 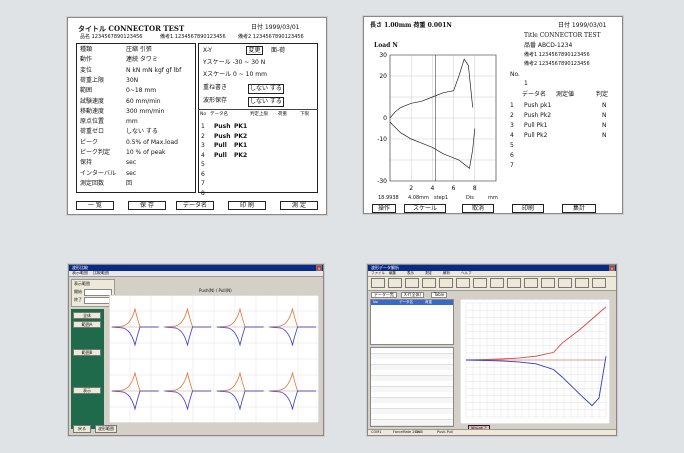 I want to click on waveform-toggle: しない する, so click(x=266, y=102).